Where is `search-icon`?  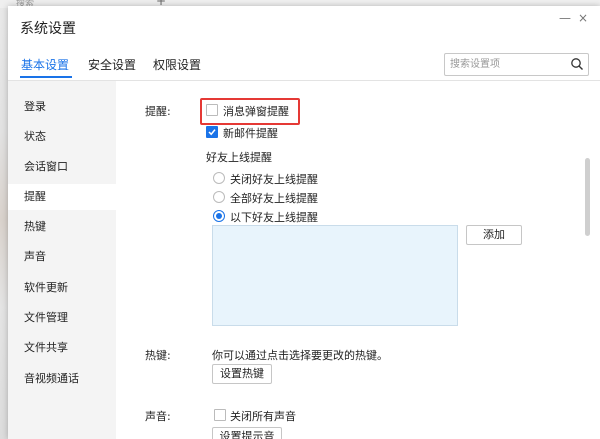 search-icon is located at coordinates (577, 64).